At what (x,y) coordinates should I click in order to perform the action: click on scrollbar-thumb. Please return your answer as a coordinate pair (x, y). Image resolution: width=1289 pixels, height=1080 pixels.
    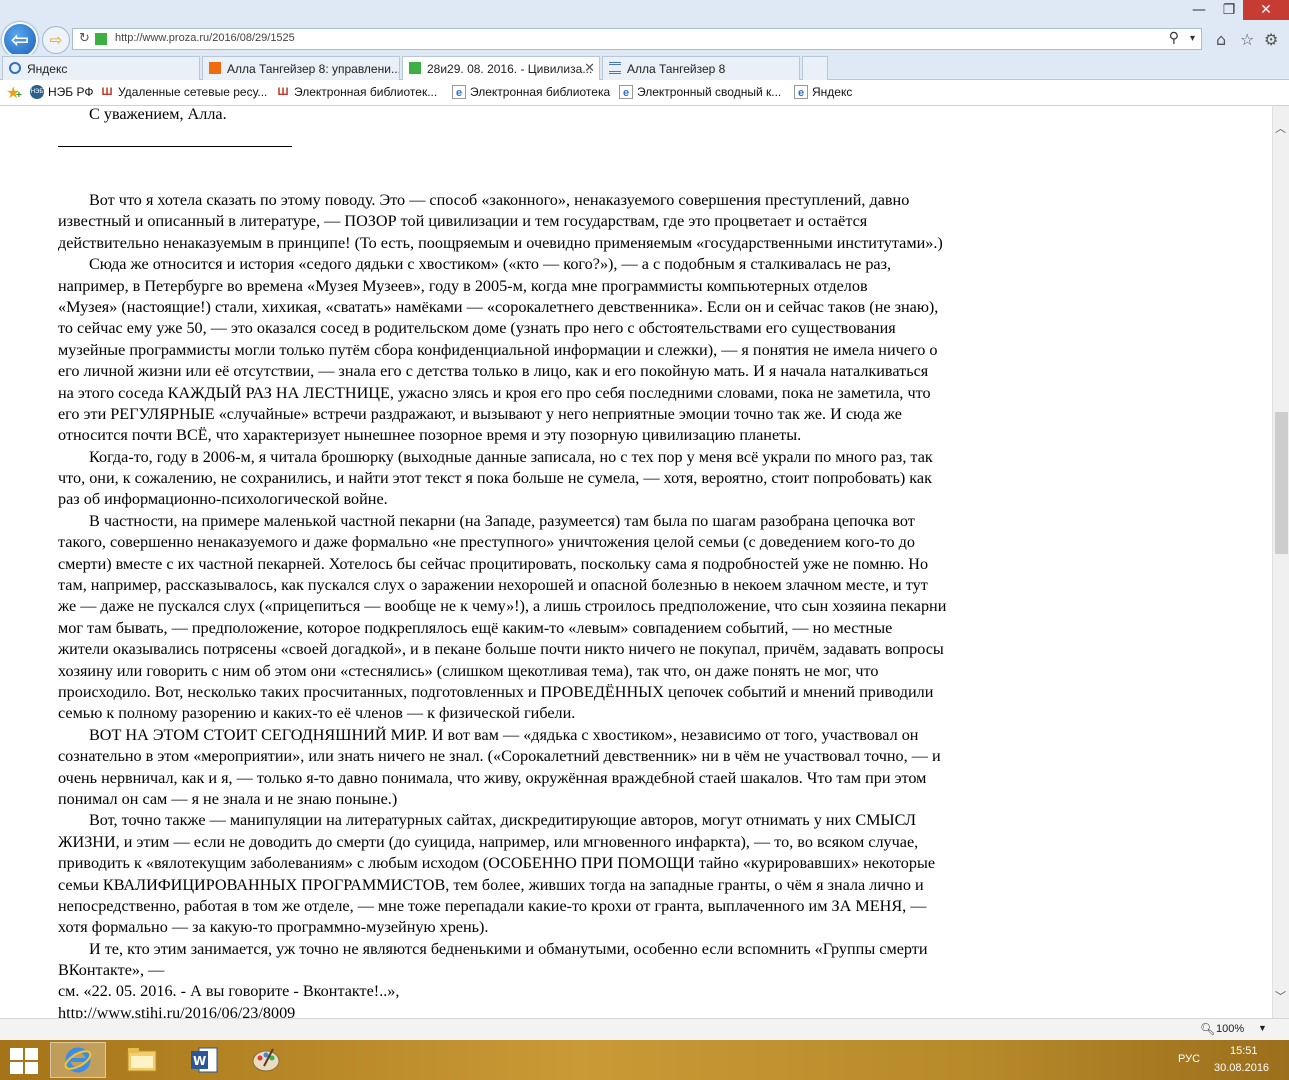
    Looking at the image, I should click on (1281, 483).